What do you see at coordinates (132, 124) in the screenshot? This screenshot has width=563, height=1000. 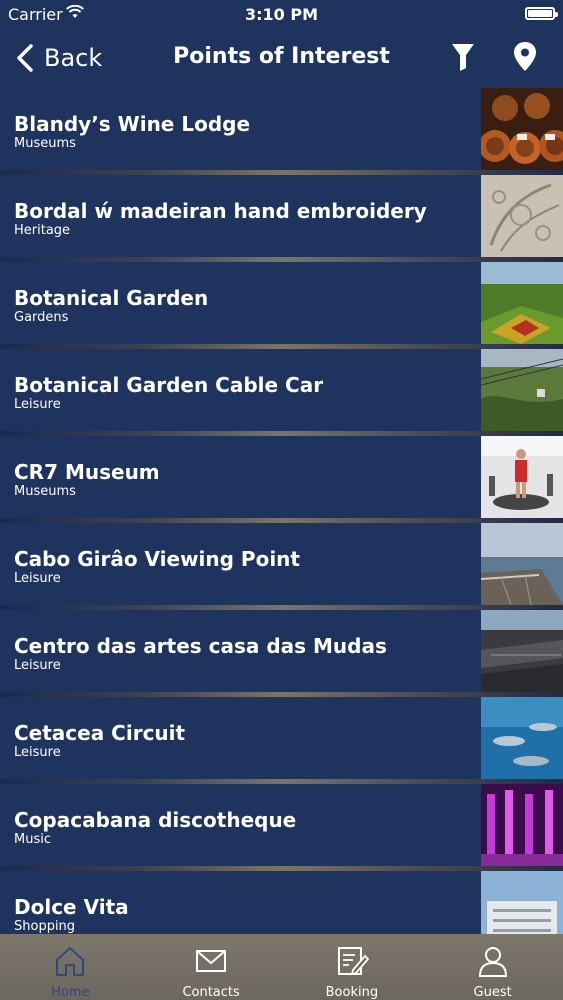 I see `item-title: Blandy’s Wine Lodge` at bounding box center [132, 124].